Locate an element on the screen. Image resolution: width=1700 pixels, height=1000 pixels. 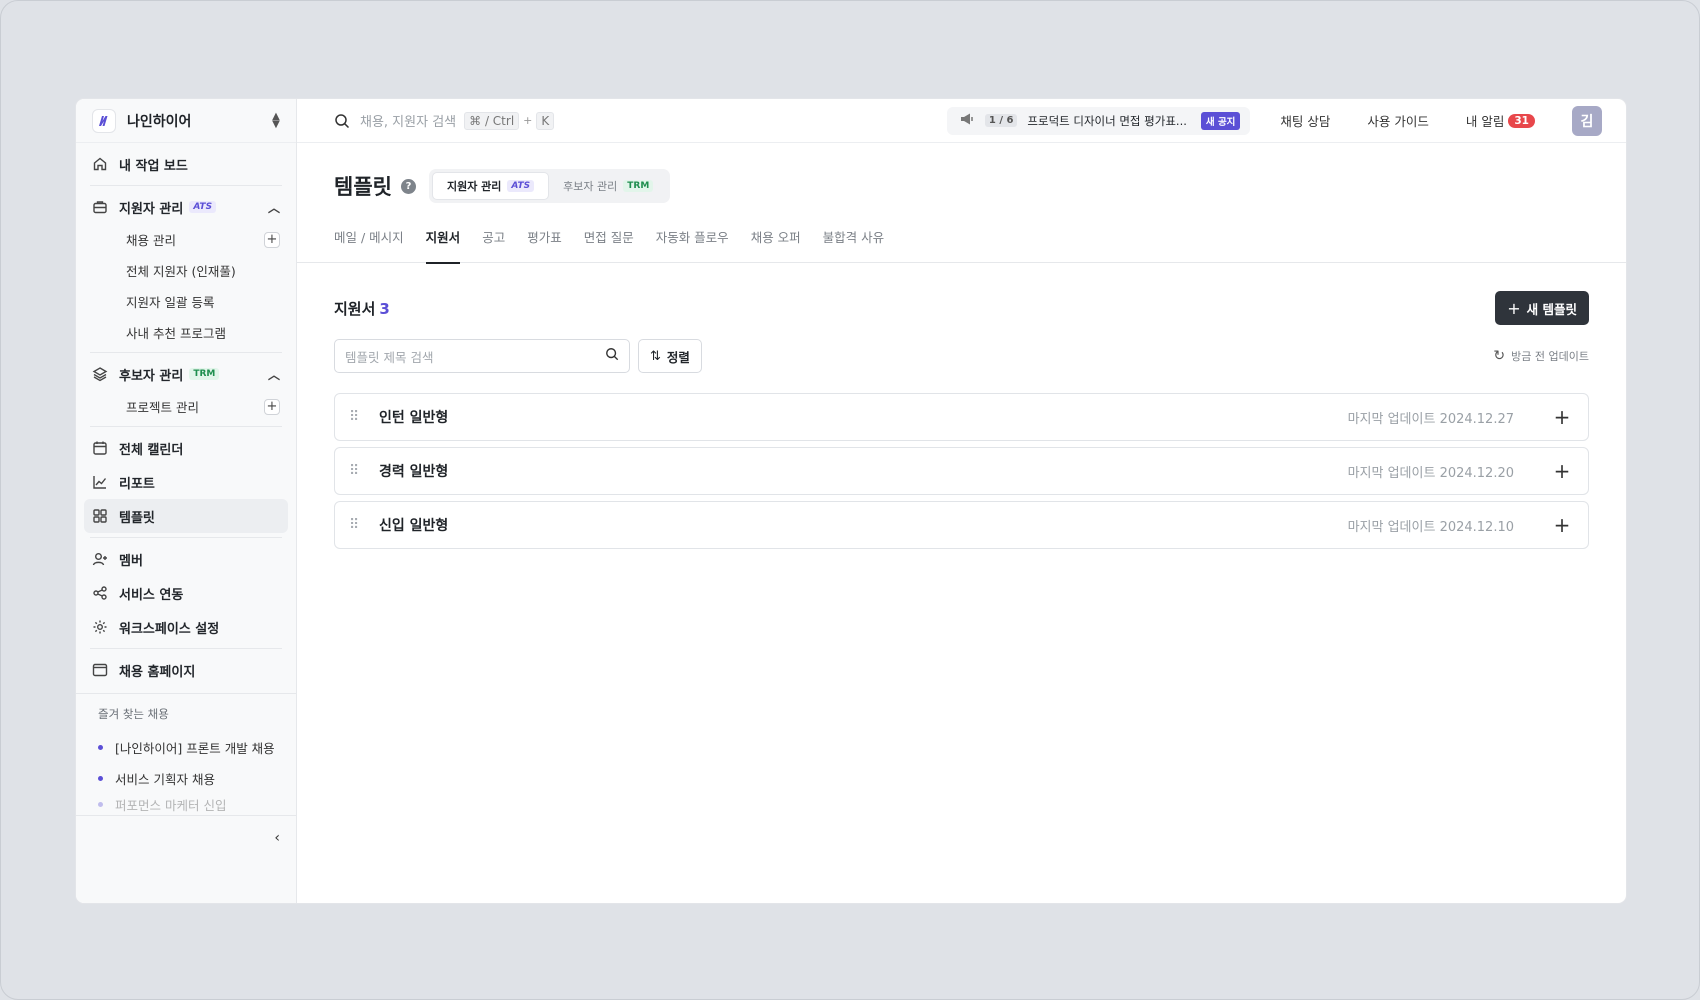
segment-trm: 후보자 관리 TRM is located at coordinates (608, 186).